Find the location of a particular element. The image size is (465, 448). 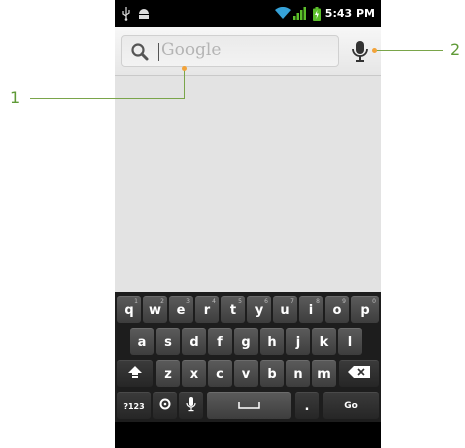

key-s: s is located at coordinates (168, 341).